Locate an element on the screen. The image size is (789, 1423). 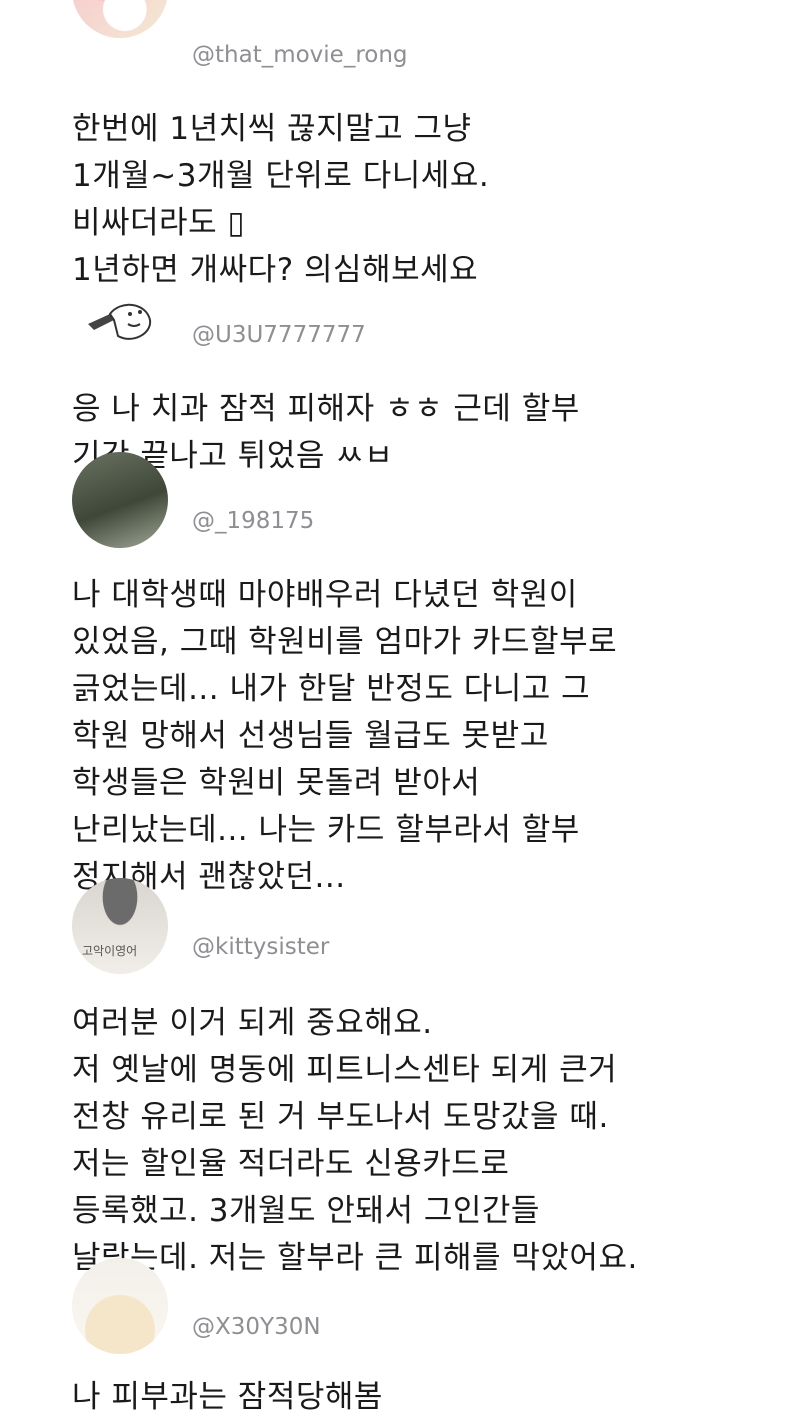
avatar-caption: 고악이영어 is located at coordinates (110, 951).